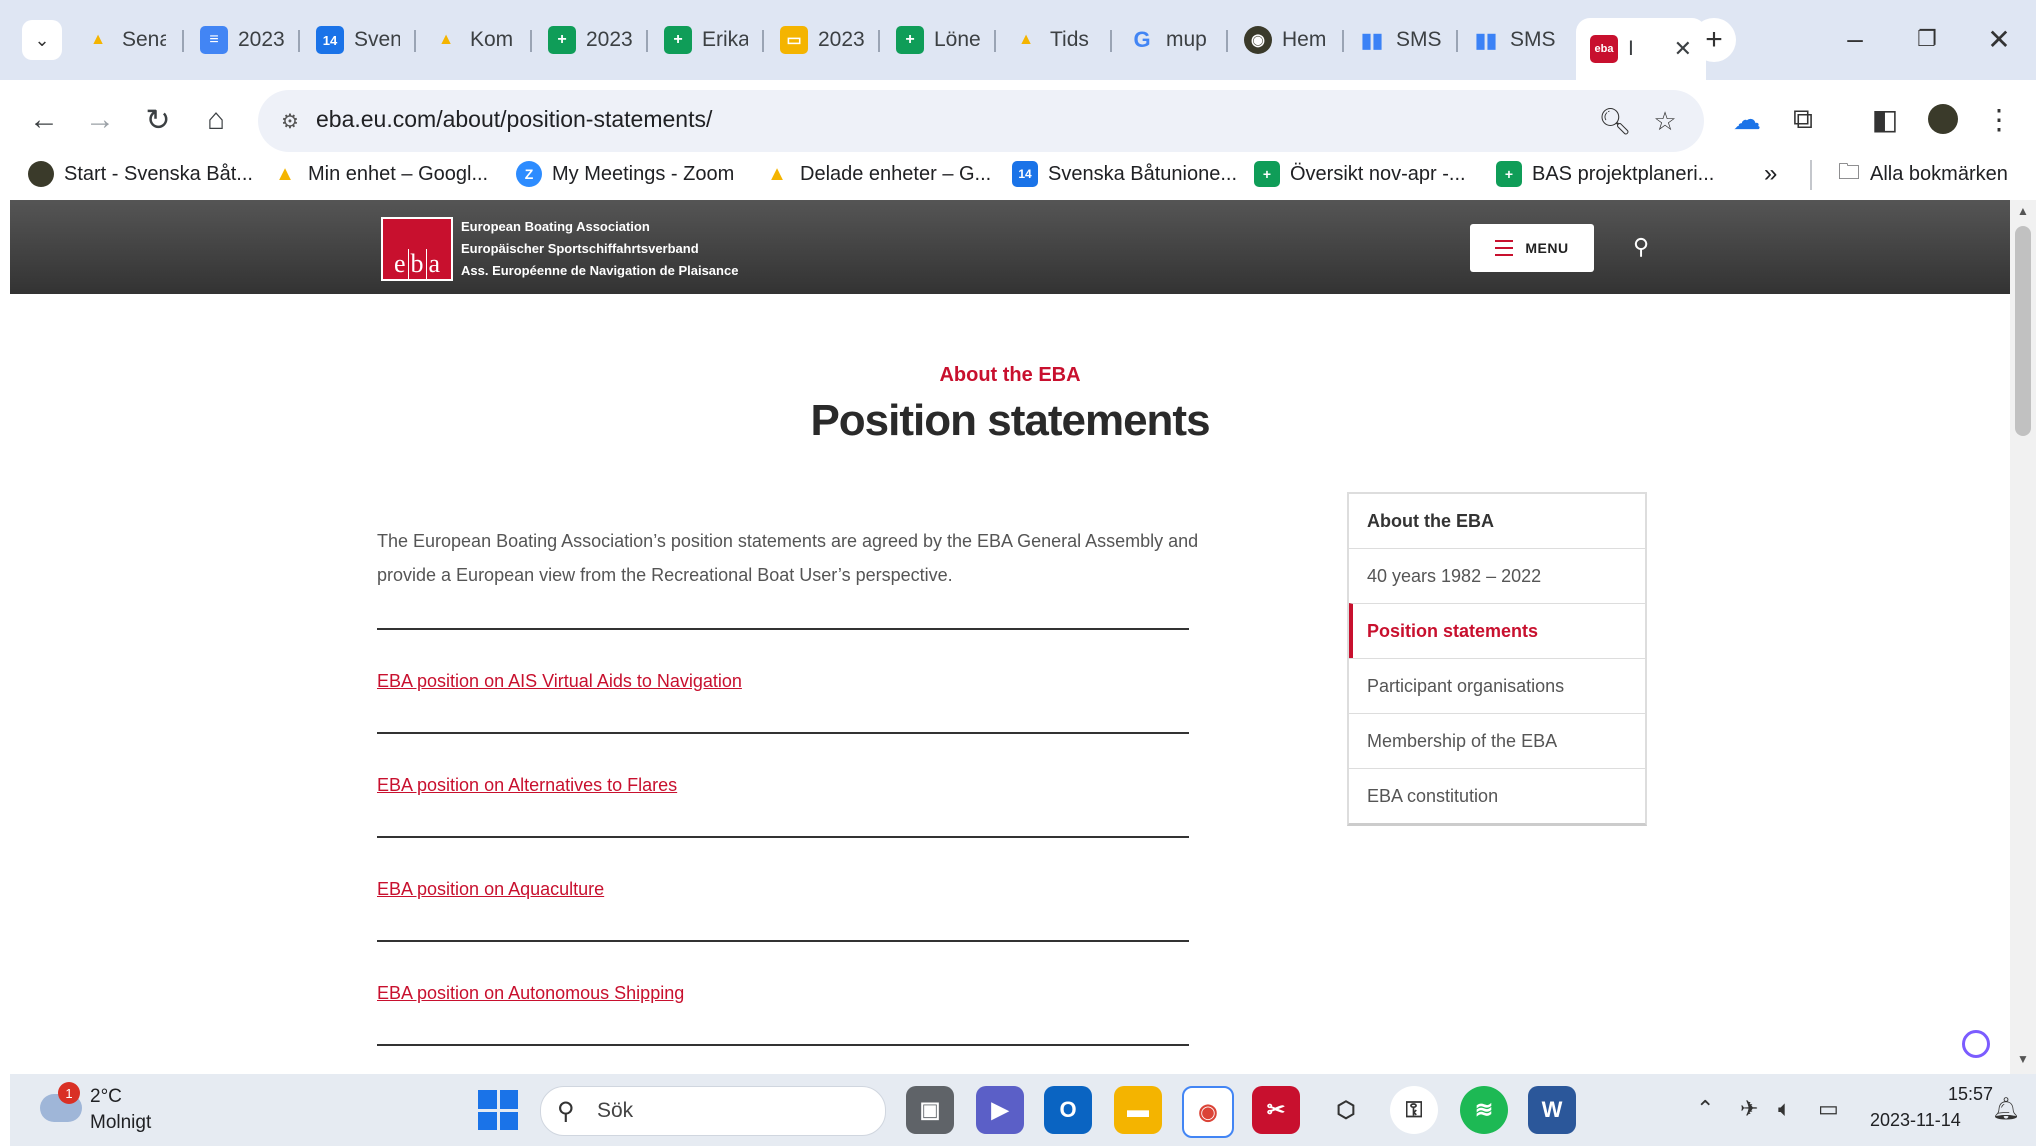 Image resolution: width=2036 pixels, height=1146 pixels. Describe the element at coordinates (106, 1097) in the screenshot. I see `weather-temperature: 2°C` at that location.